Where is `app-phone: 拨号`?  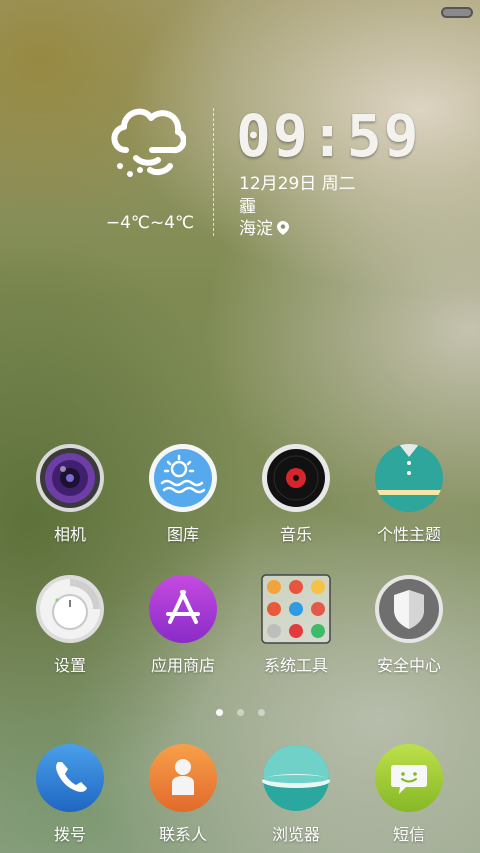
app-phone: 拨号 is located at coordinates (70, 794).